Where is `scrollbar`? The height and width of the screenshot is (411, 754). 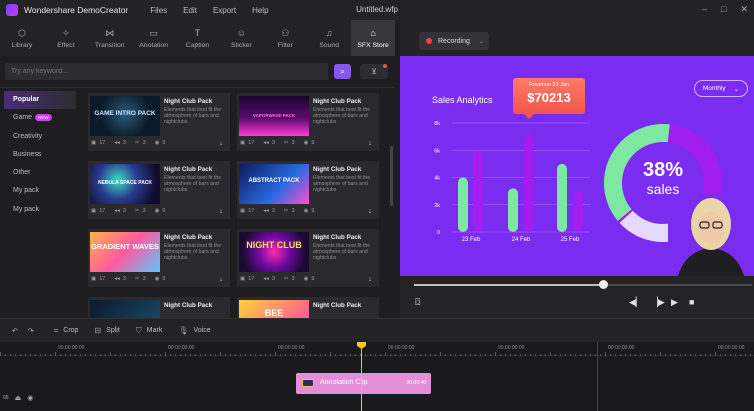
scrollbar is located at coordinates (391, 176).